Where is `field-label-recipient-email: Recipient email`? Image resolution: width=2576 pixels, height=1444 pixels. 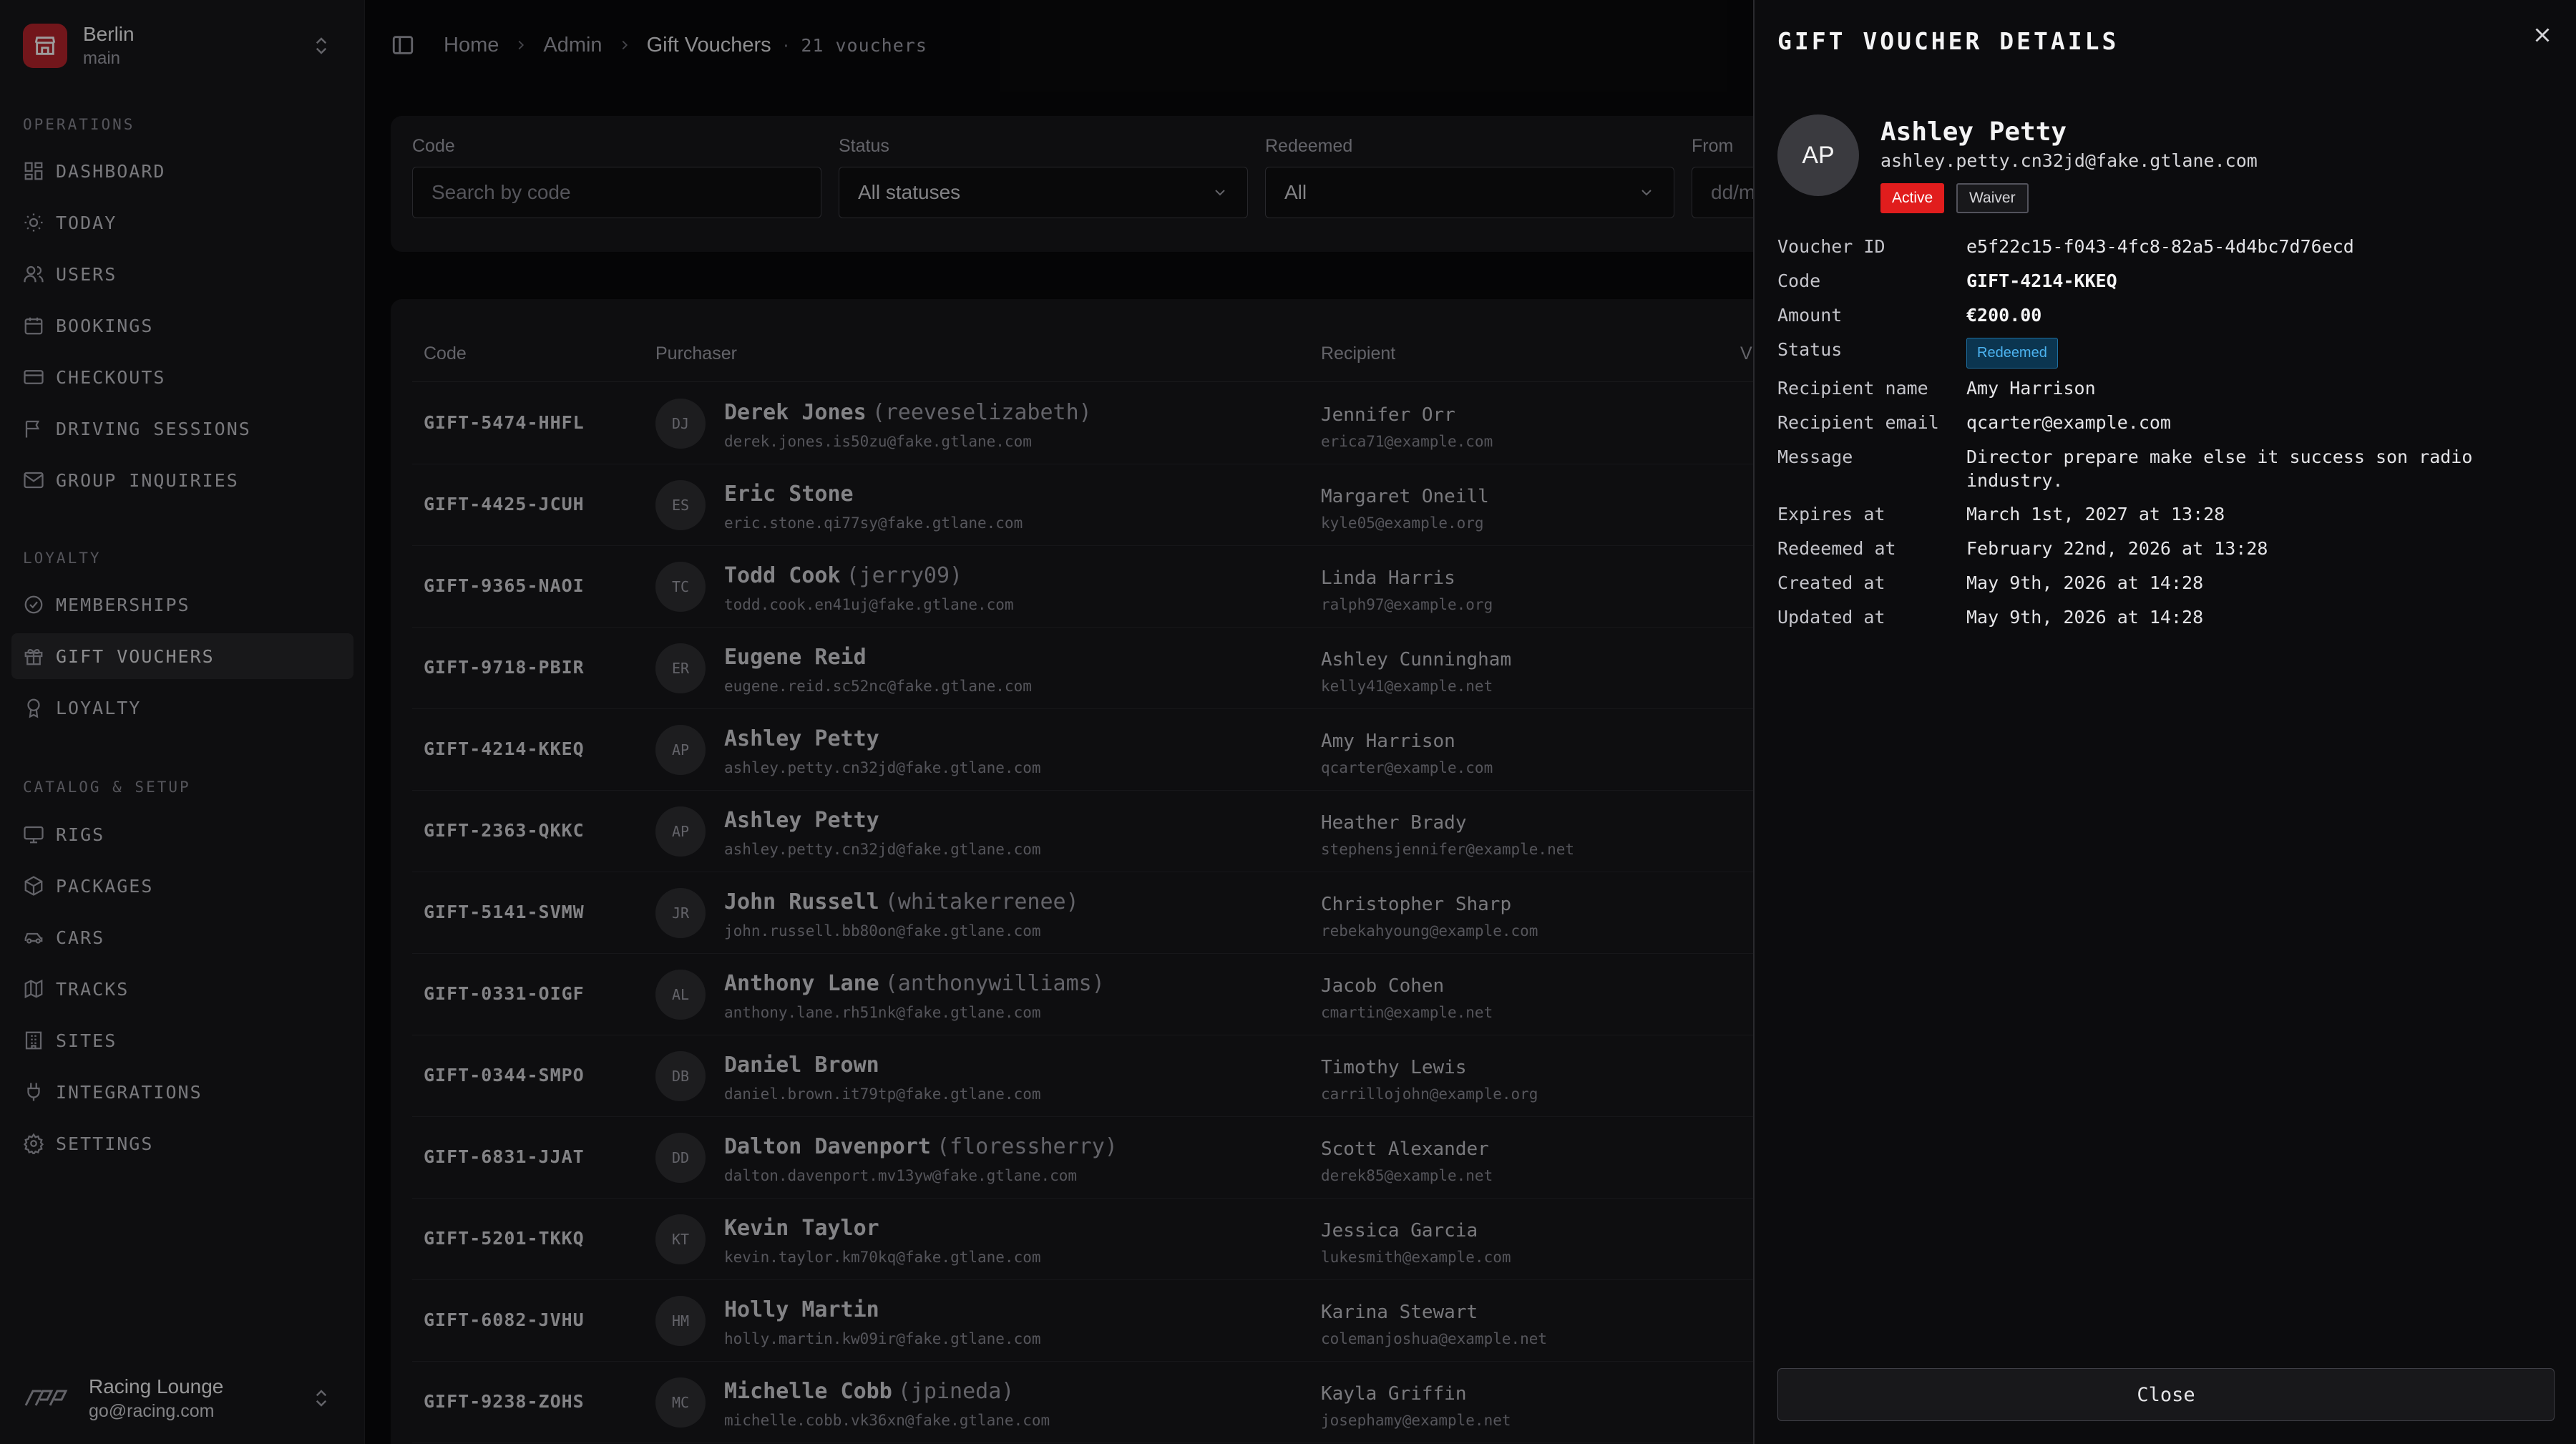 field-label-recipient-email: Recipient email is located at coordinates (1858, 422).